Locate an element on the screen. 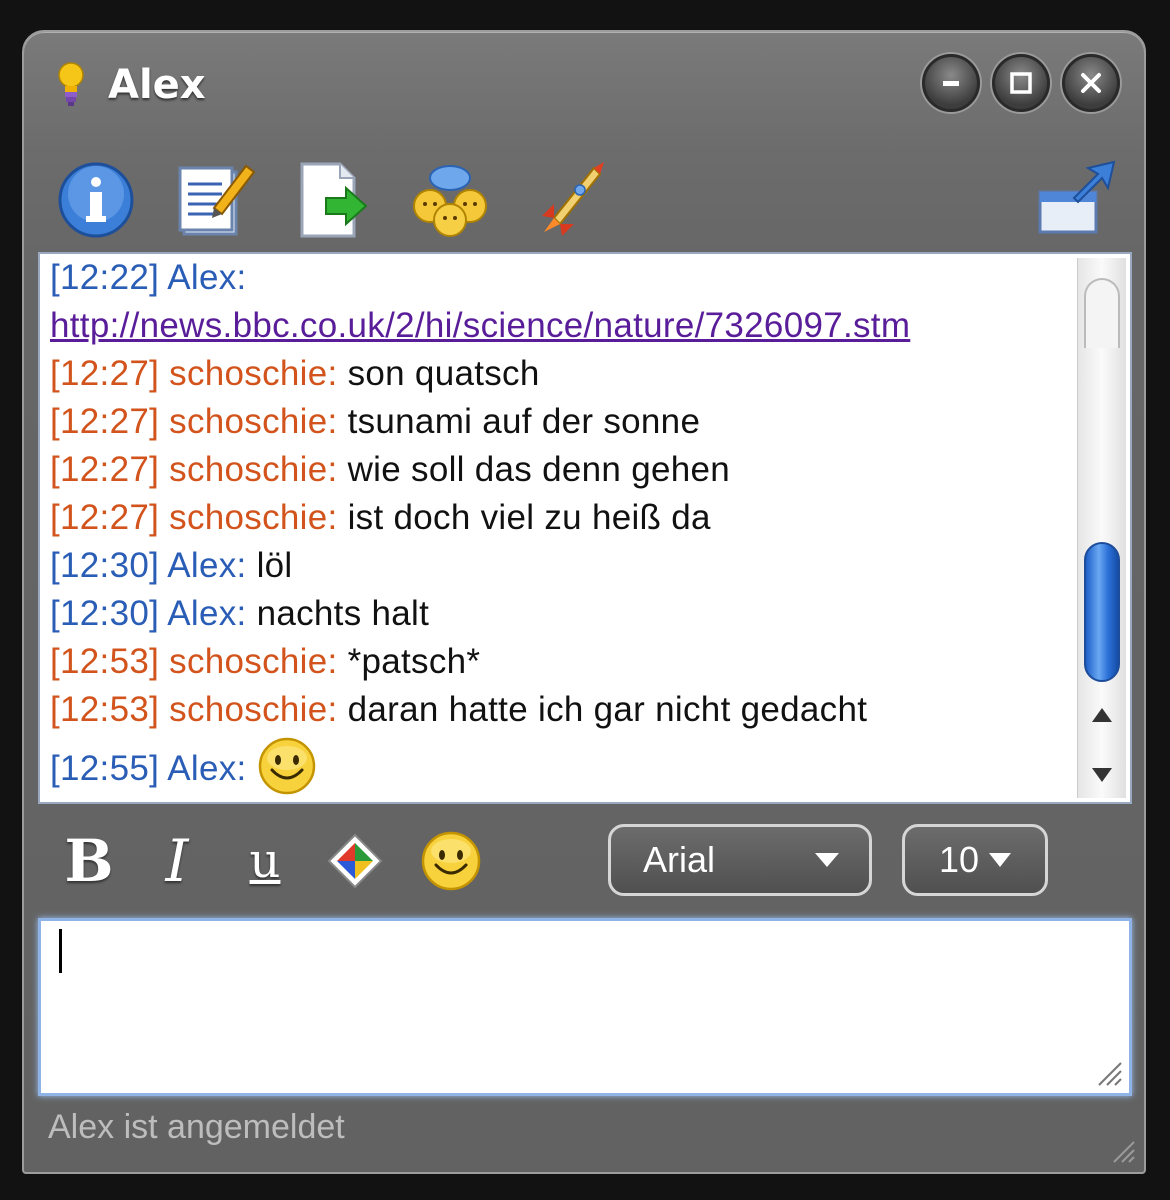  bold-button: B is located at coordinates (89, 861).